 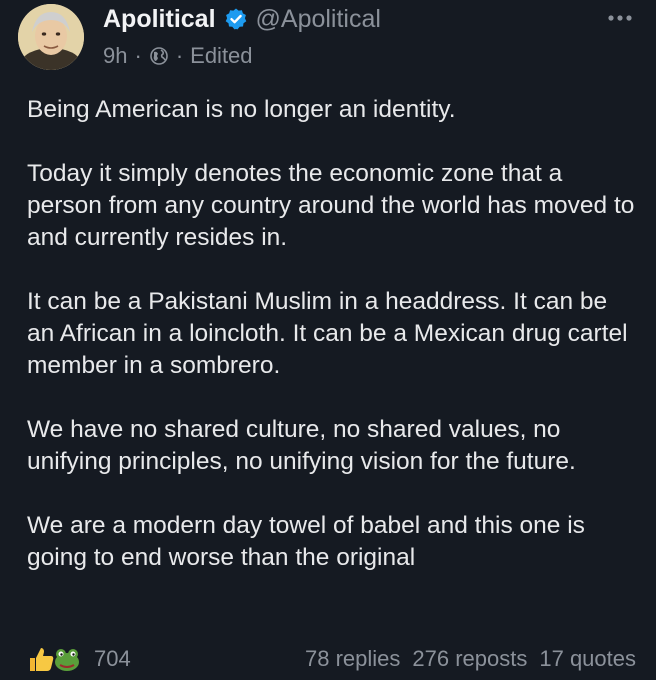 I want to click on author-handle: @Apolitical, so click(x=318, y=19).